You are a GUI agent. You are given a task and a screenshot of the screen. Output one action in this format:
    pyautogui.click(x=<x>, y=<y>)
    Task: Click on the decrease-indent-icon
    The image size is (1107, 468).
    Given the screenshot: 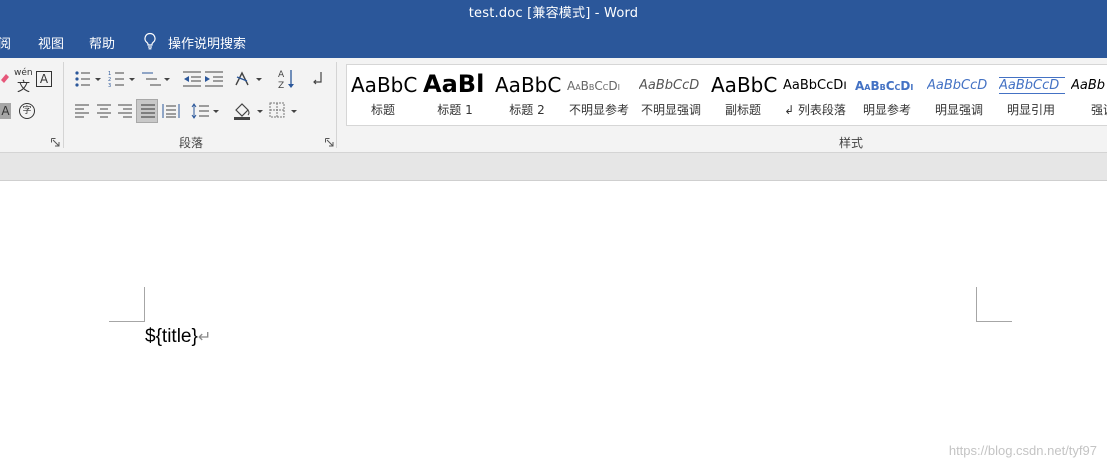 What is the action you would take?
    pyautogui.click(x=192, y=79)
    